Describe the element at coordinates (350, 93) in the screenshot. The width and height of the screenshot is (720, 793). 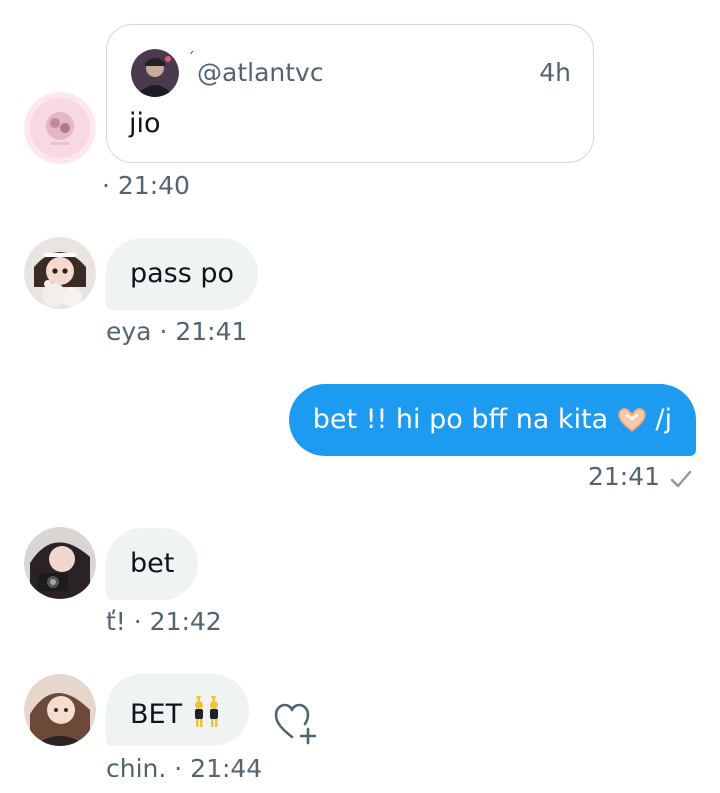
I see `quoted-post-card: ˊ @atlantvc 4h jio` at that location.